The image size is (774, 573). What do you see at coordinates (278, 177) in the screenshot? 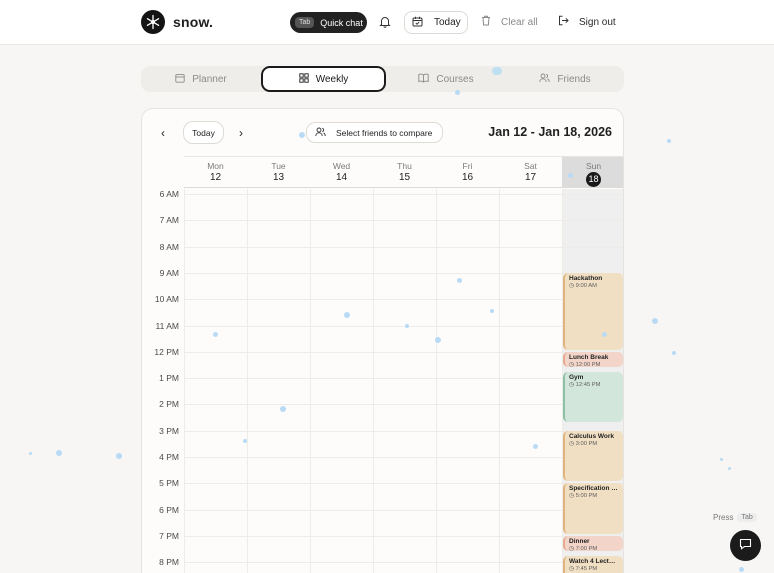
I see `day-date: 13` at bounding box center [278, 177].